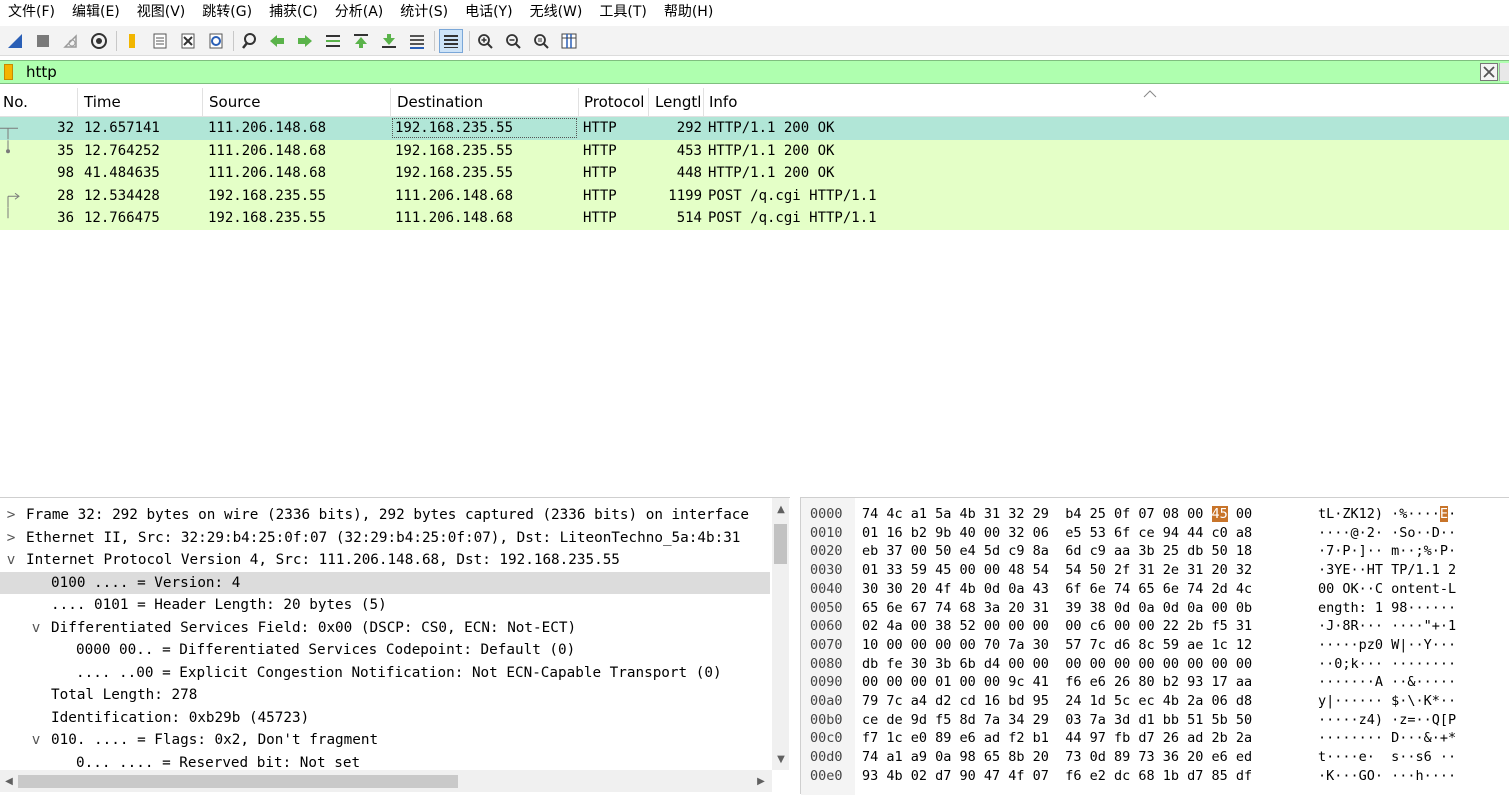 The height and width of the screenshot is (795, 1509). I want to click on detail-tree-item: .... 0101 = Header Length: 20 bytes (5), so click(385, 605).